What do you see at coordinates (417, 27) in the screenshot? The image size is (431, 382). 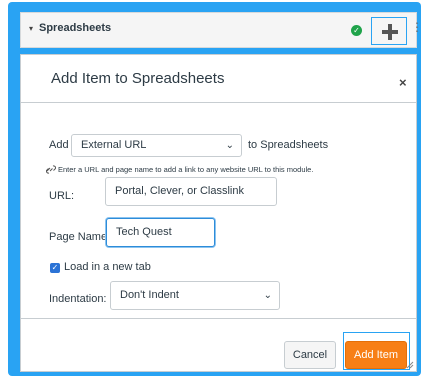 I see `kebab-icon: ⋮` at bounding box center [417, 27].